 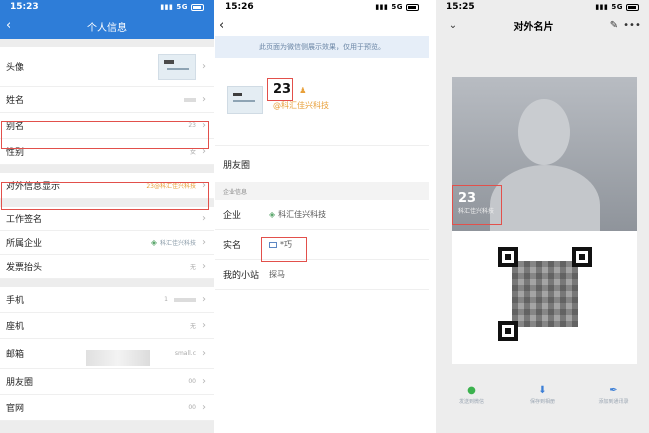 I want to click on mobile-value-redacted, so click(x=185, y=299).